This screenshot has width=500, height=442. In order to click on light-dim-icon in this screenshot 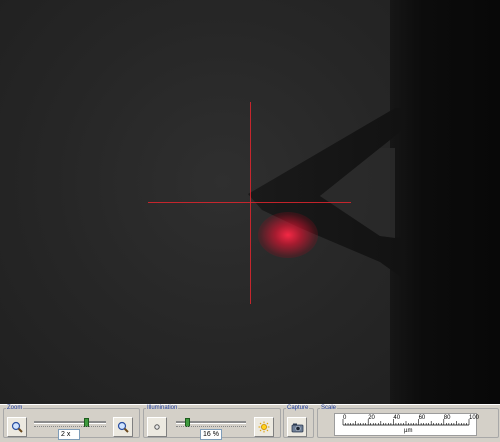, I will do `click(157, 427)`.